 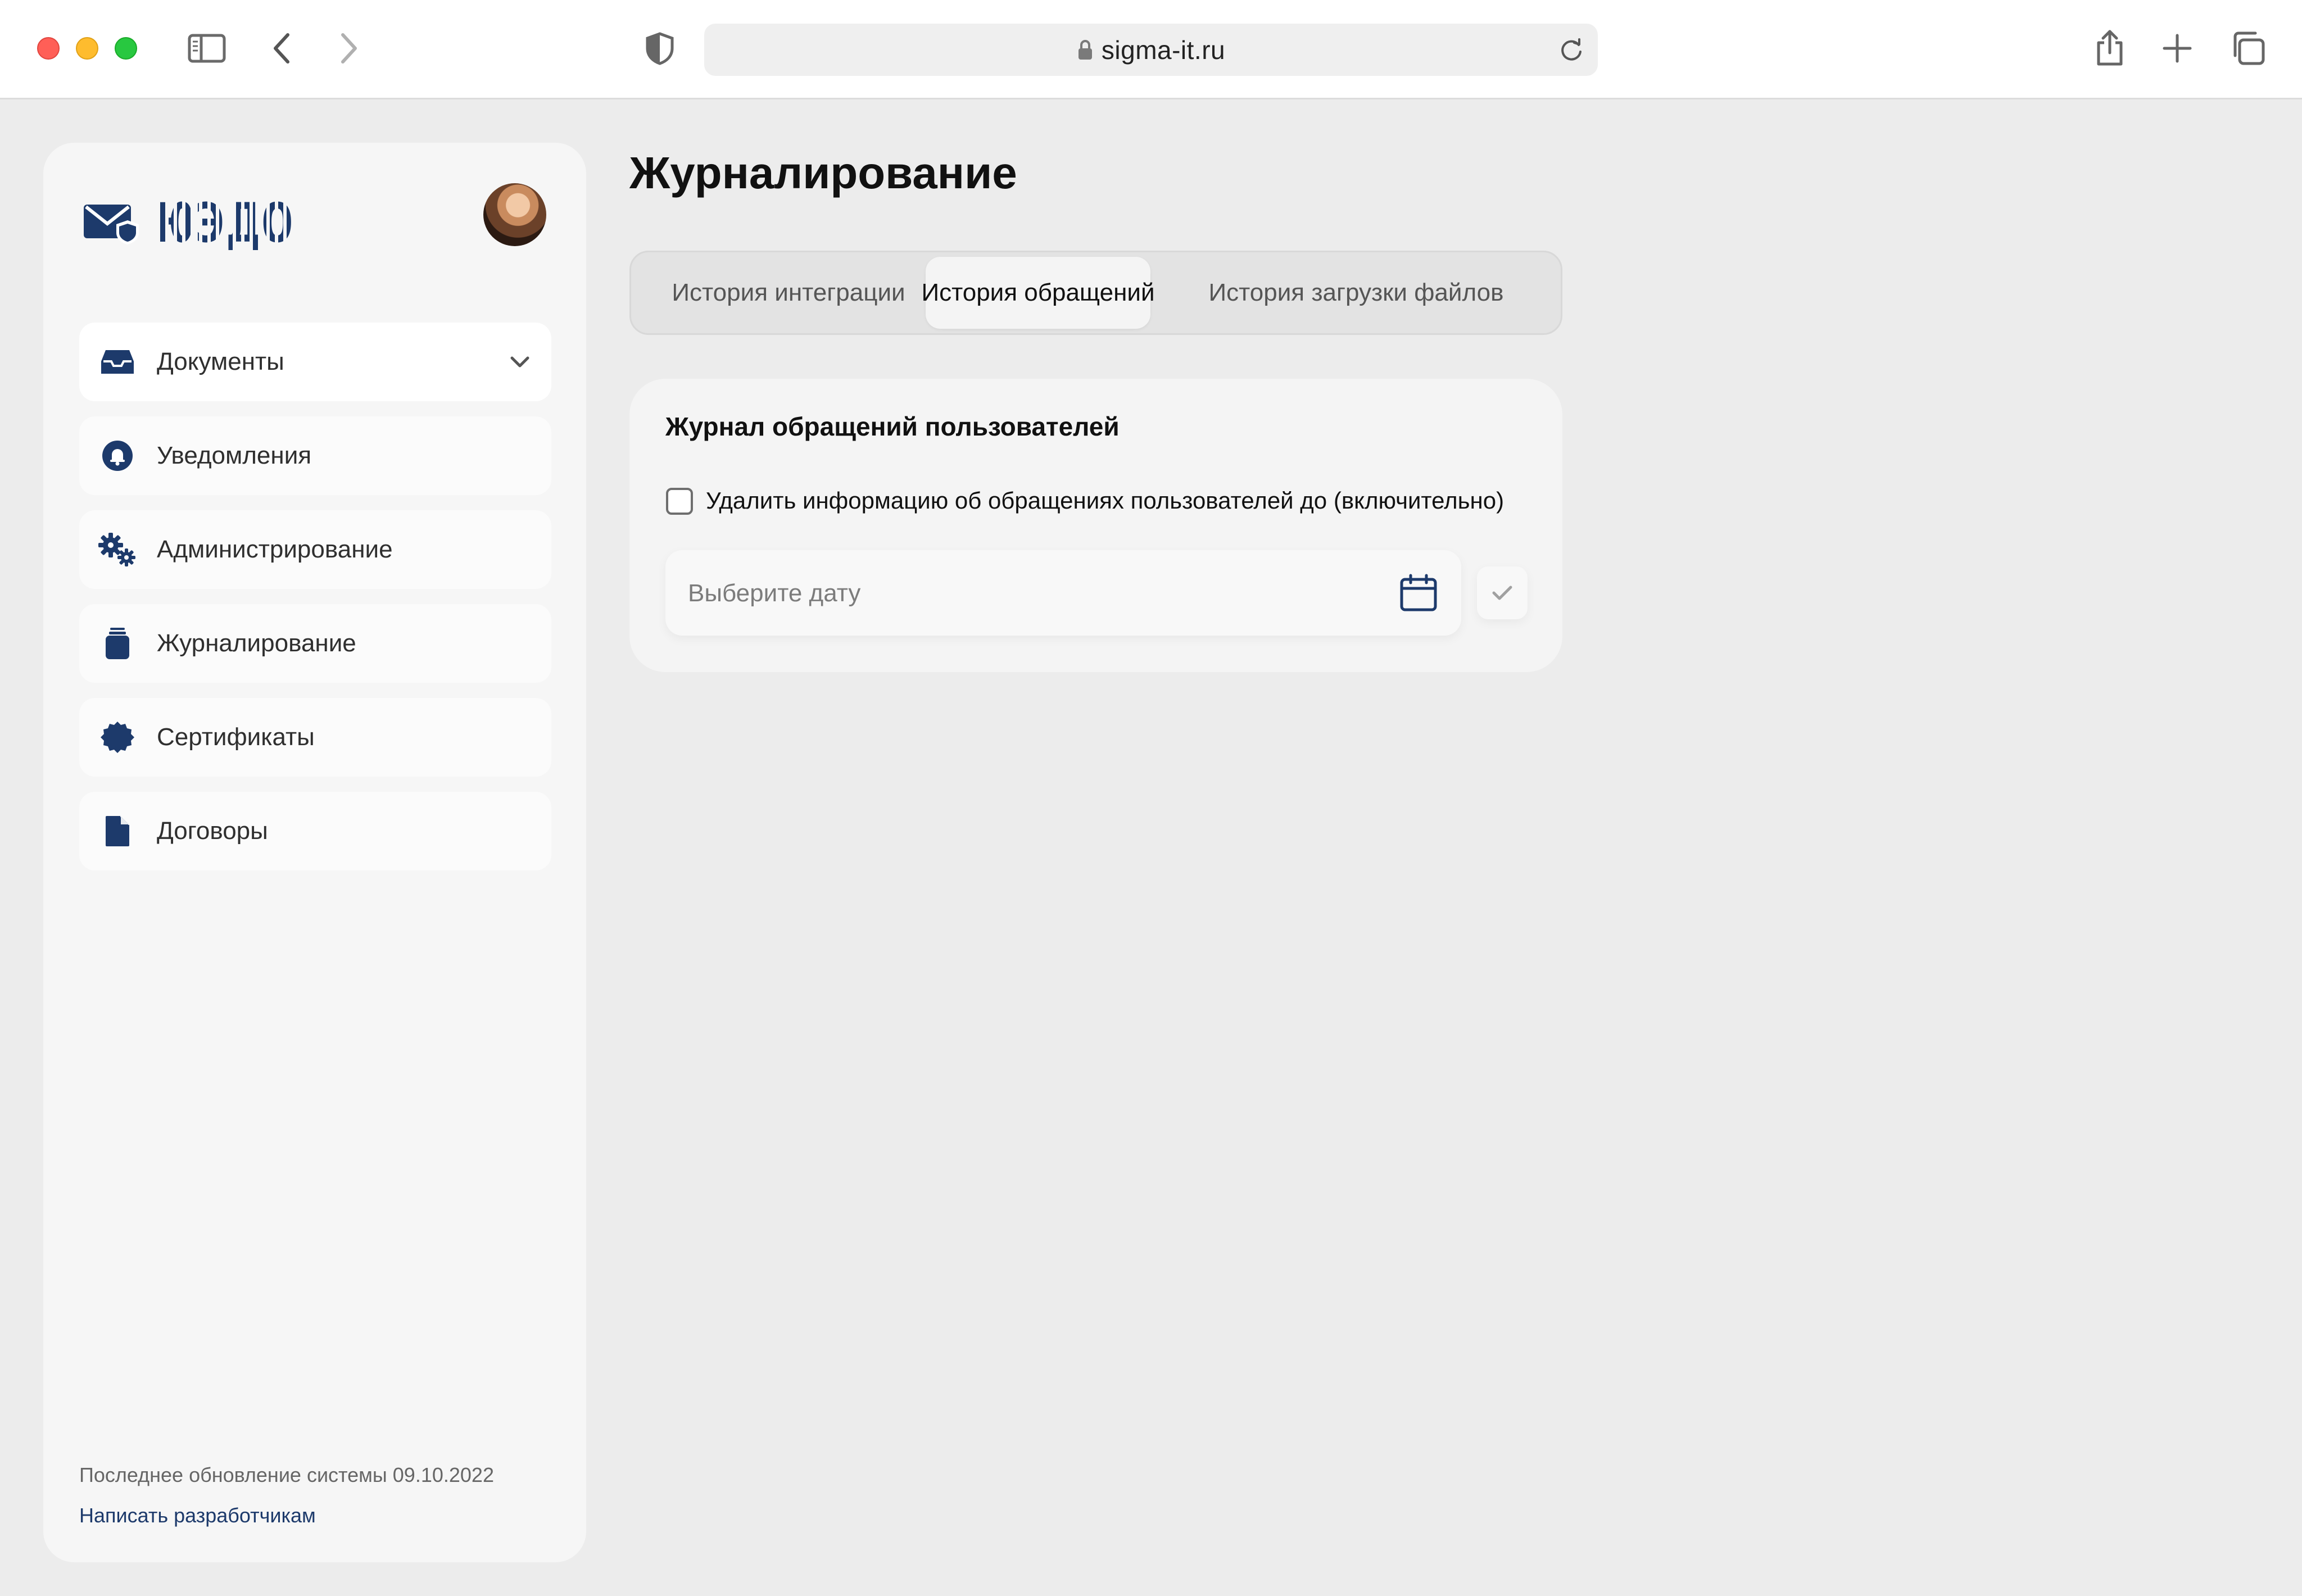 I want to click on tab-overview-icon, so click(x=2248, y=48).